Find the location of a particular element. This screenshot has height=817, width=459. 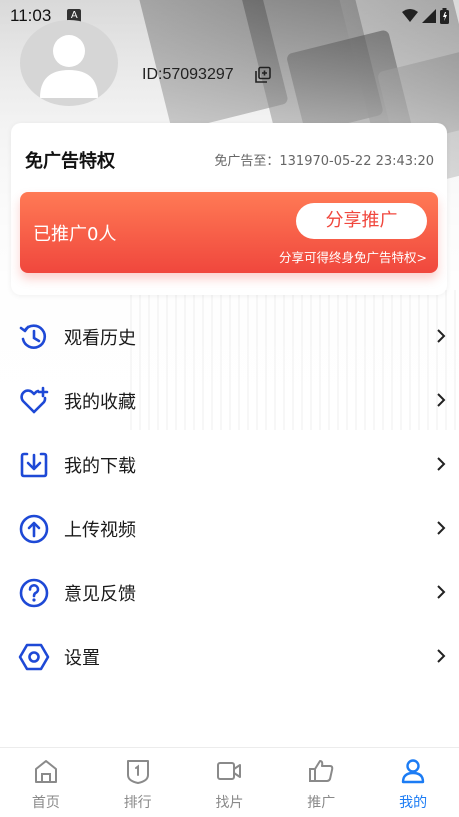

promo-subtitle-link: 分享可得终身免广告特权> is located at coordinates (353, 256).